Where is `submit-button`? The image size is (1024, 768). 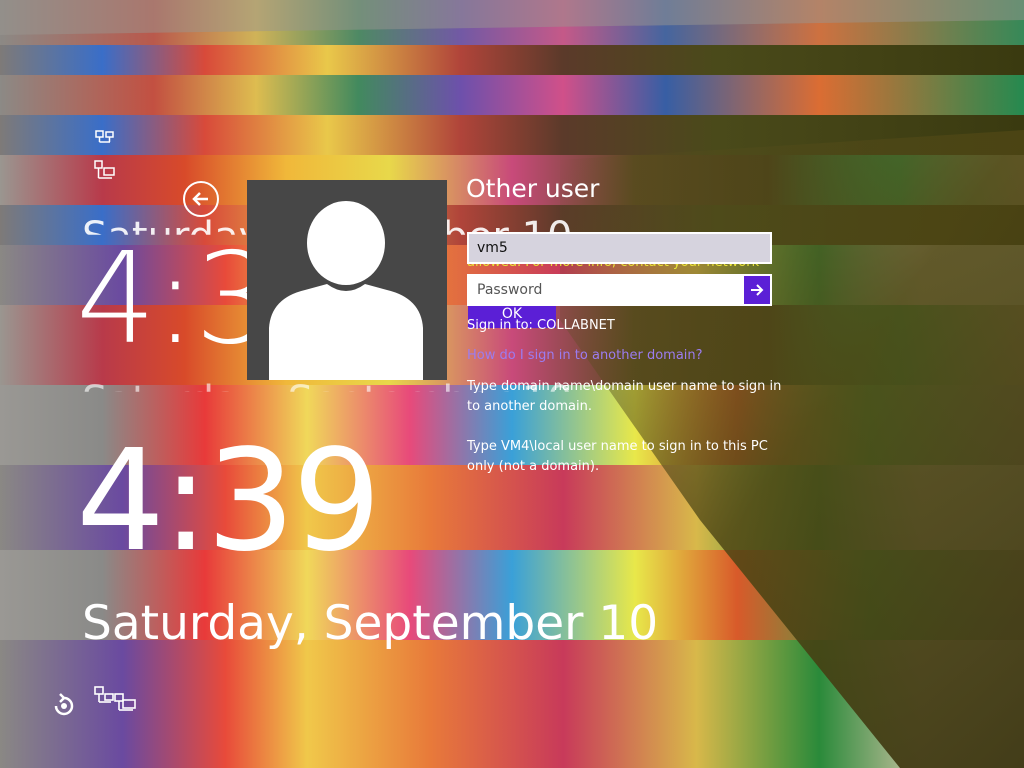 submit-button is located at coordinates (757, 290).